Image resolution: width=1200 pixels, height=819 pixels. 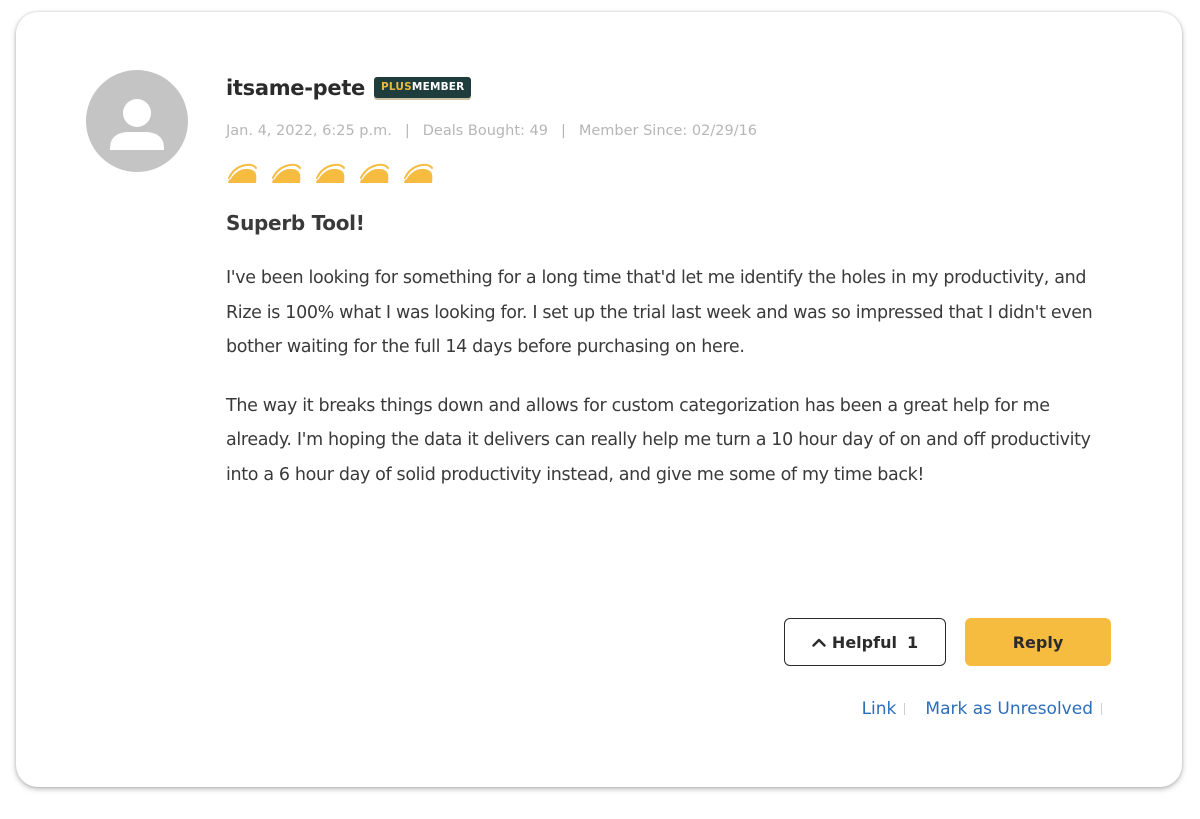 I want to click on badge-member-text: MEMBER, so click(x=438, y=87).